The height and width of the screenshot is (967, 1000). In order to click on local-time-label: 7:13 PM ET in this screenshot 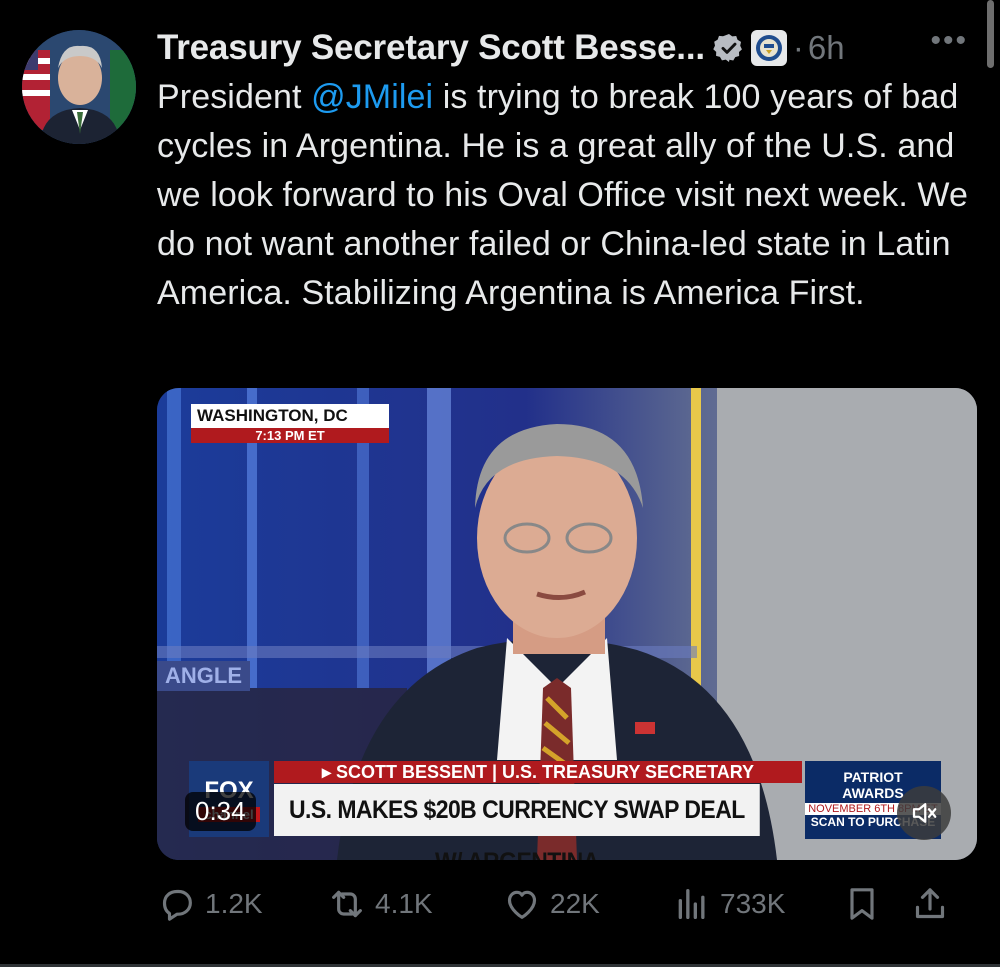, I will do `click(290, 435)`.